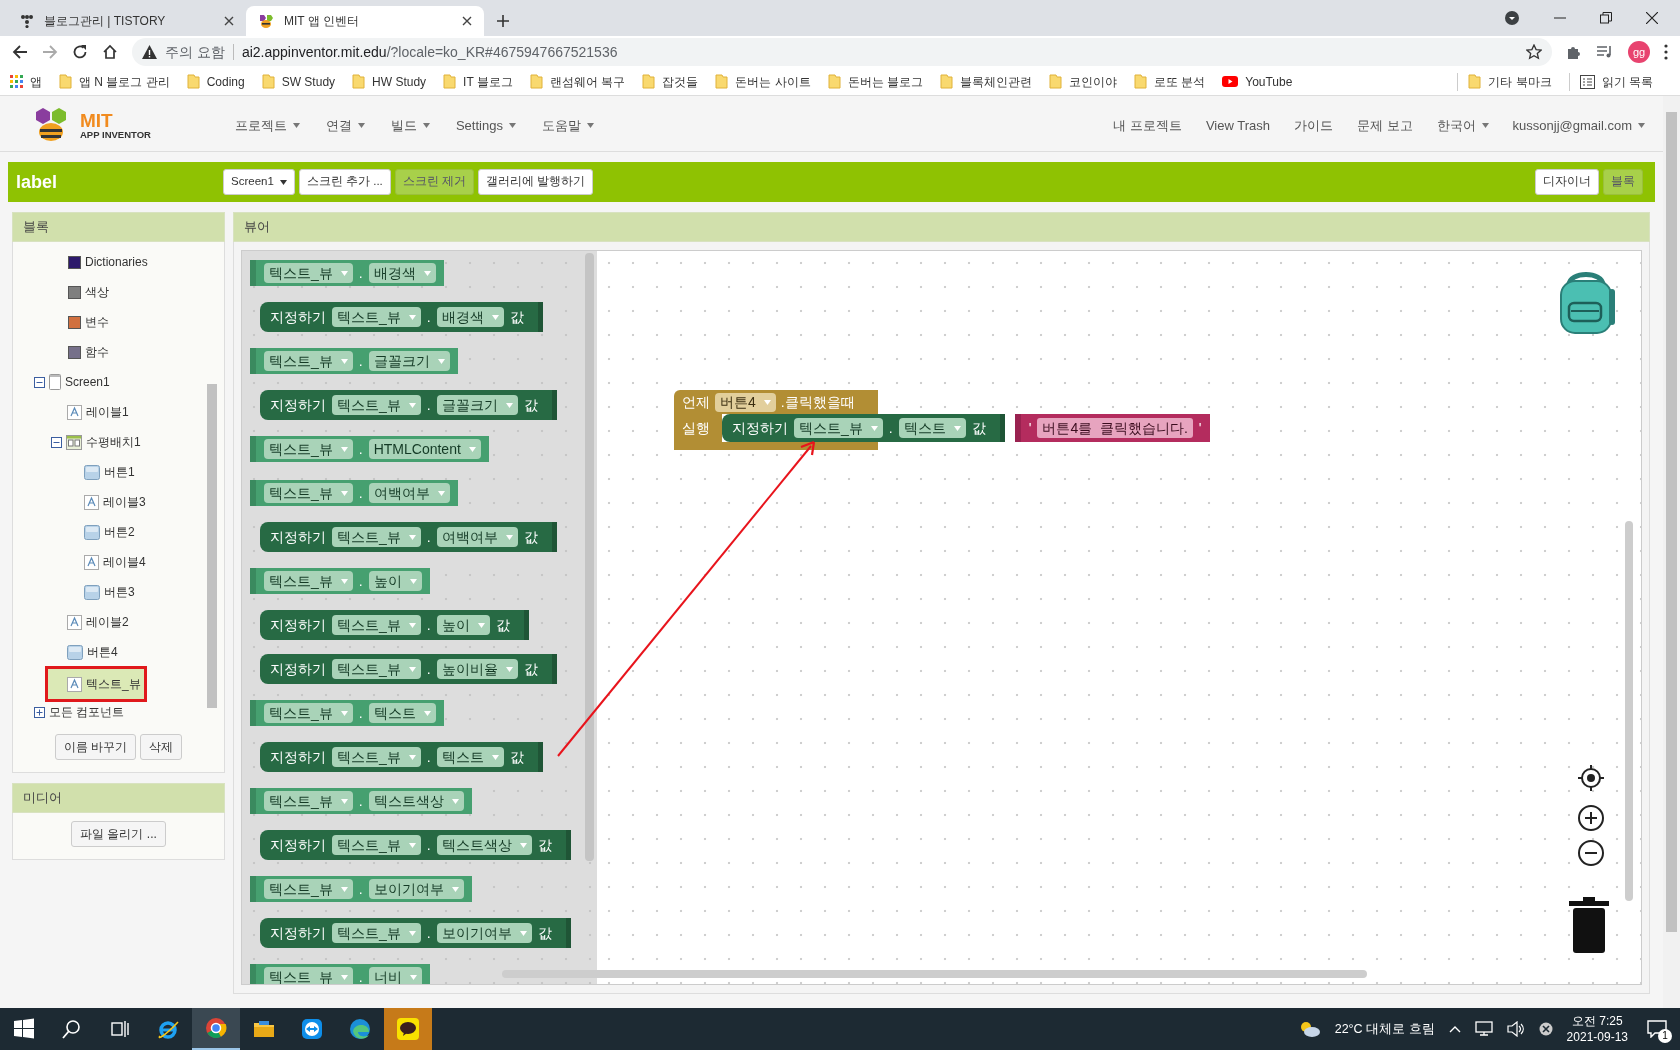 Image resolution: width=1680 pixels, height=1050 pixels. I want to click on network-icon, so click(1483, 1029).